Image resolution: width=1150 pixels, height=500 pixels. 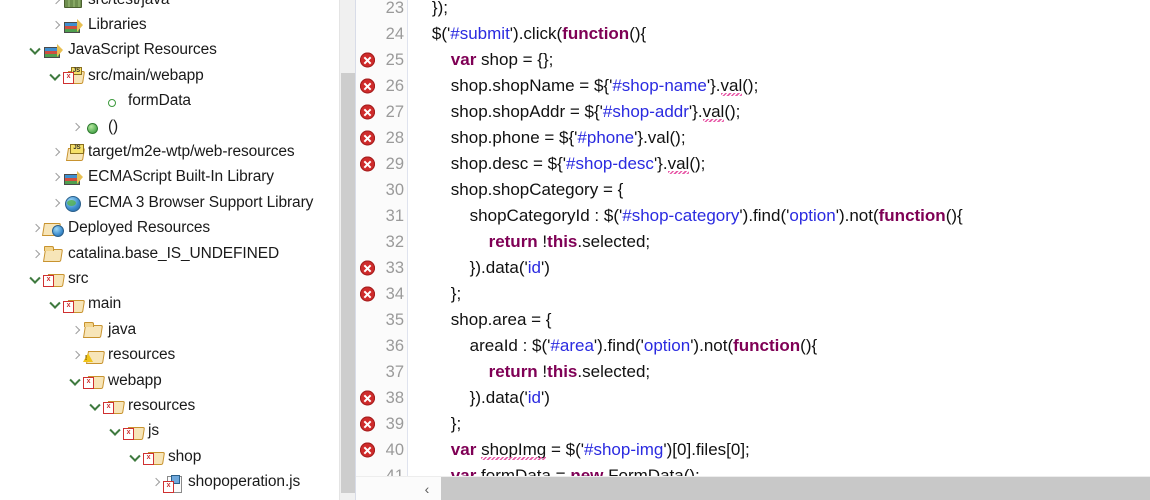 I want to click on code-text: });, so click(x=781, y=9).